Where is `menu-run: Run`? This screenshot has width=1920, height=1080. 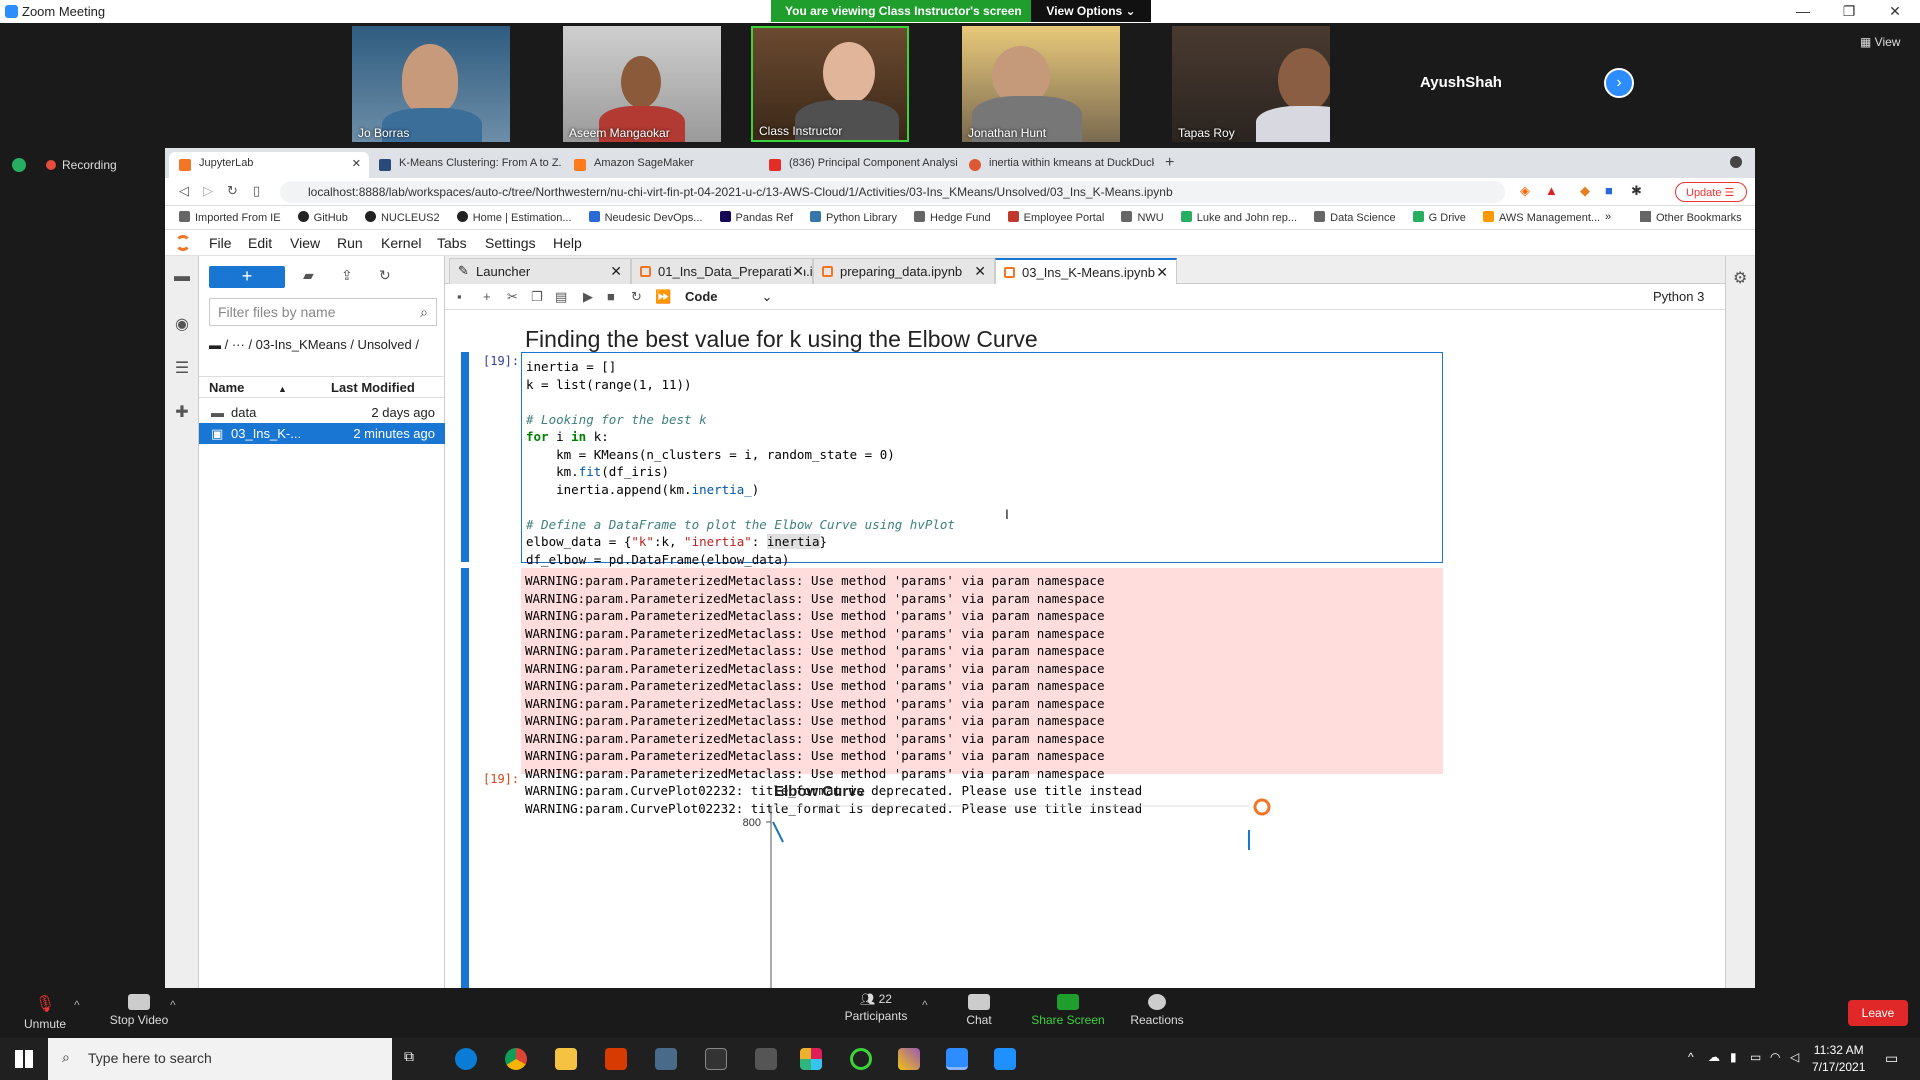 menu-run: Run is located at coordinates (350, 243).